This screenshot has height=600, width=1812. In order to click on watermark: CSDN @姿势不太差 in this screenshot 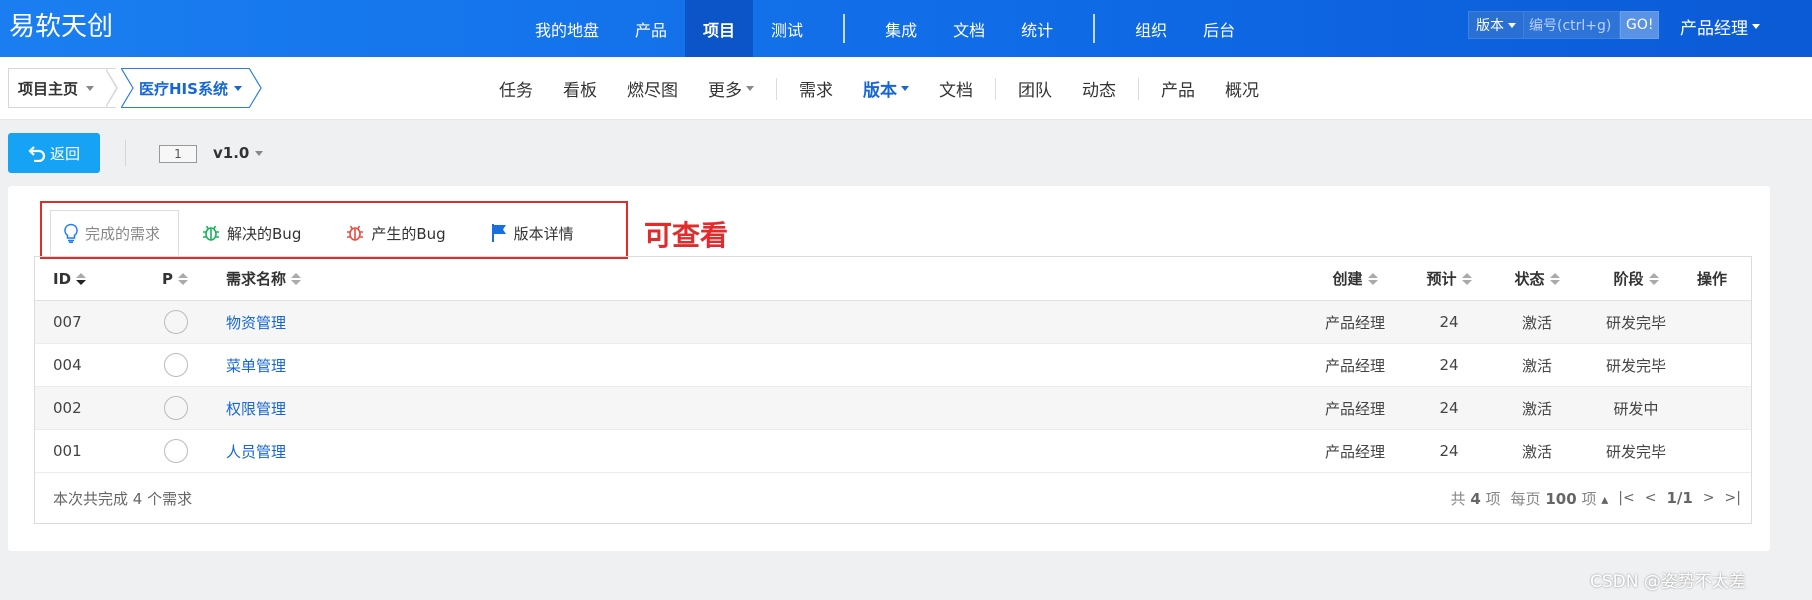, I will do `click(1668, 582)`.